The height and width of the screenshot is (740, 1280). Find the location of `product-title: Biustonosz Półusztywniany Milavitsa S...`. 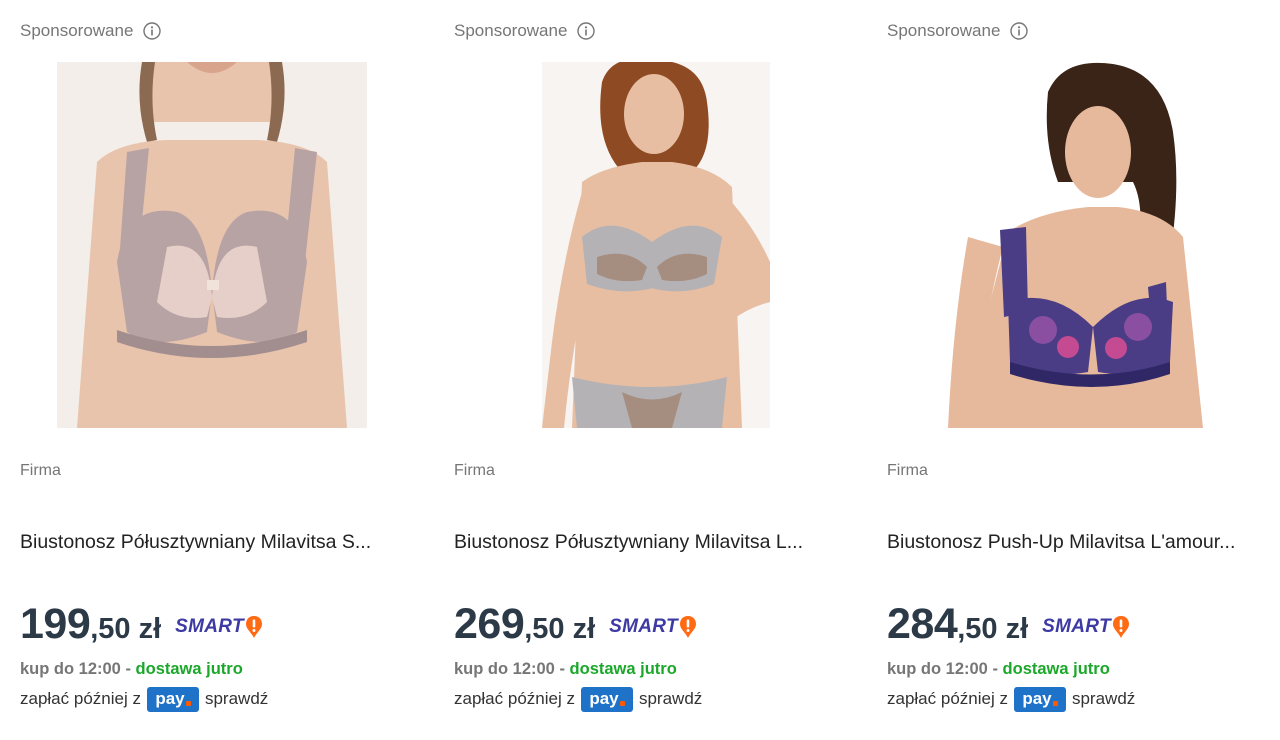

product-title: Biustonosz Półusztywniany Milavitsa S... is located at coordinates (212, 542).